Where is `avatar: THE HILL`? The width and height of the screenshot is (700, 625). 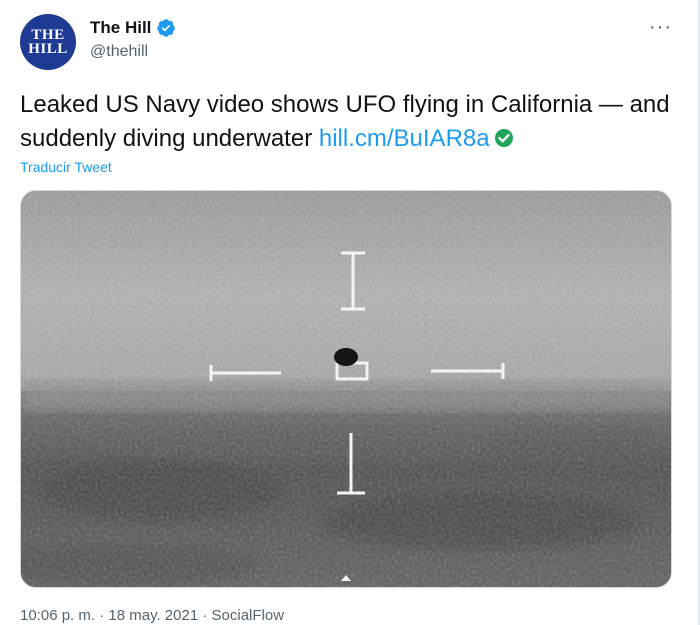
avatar: THE HILL is located at coordinates (48, 42).